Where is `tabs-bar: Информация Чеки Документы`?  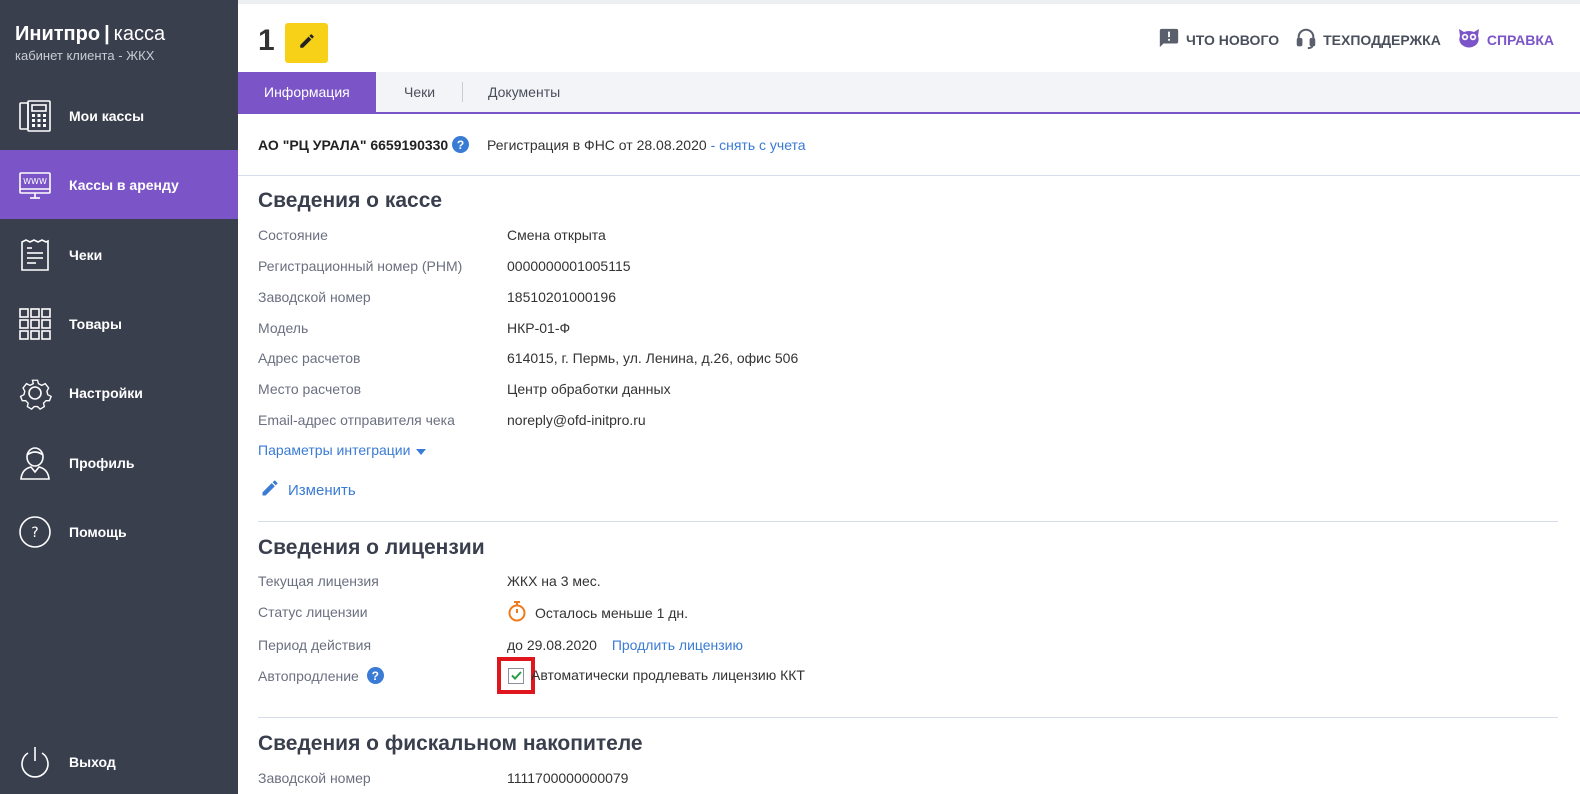
tabs-bar: Информация Чеки Документы is located at coordinates (909, 93).